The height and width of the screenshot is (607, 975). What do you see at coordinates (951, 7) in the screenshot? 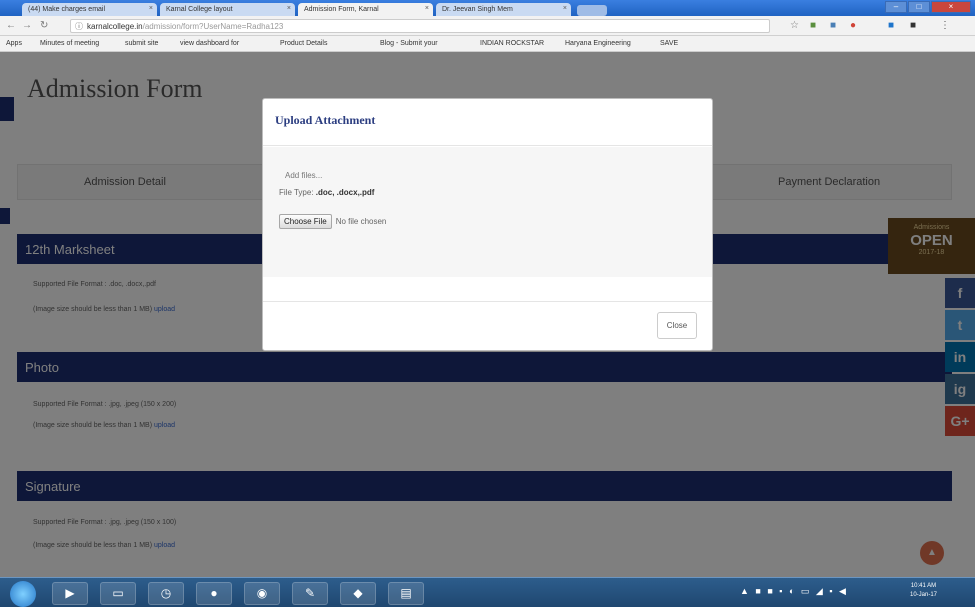
I see `window-close-button: ×` at bounding box center [951, 7].